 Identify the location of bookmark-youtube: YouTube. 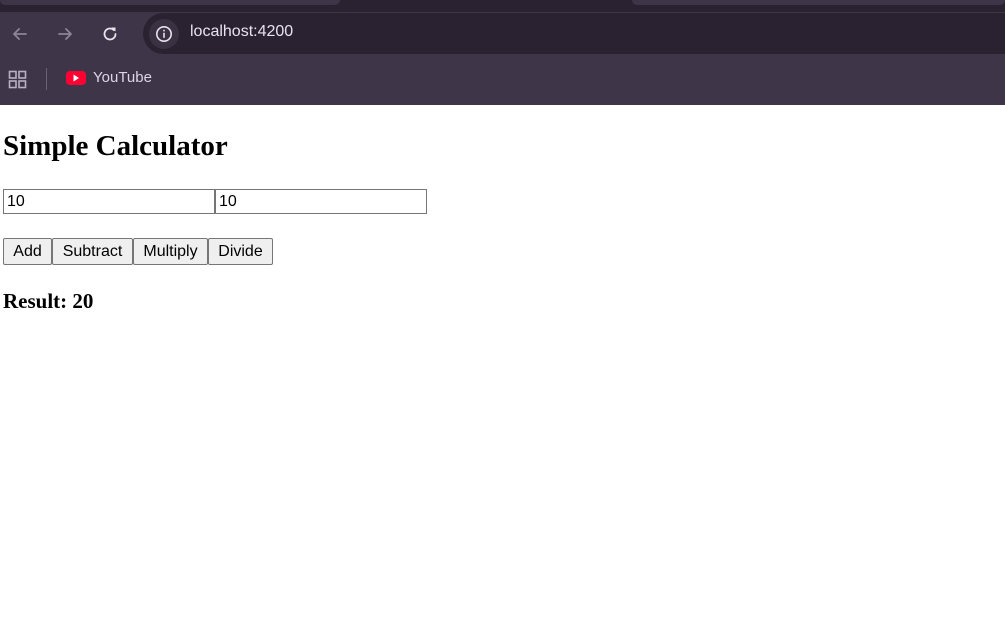
(109, 77).